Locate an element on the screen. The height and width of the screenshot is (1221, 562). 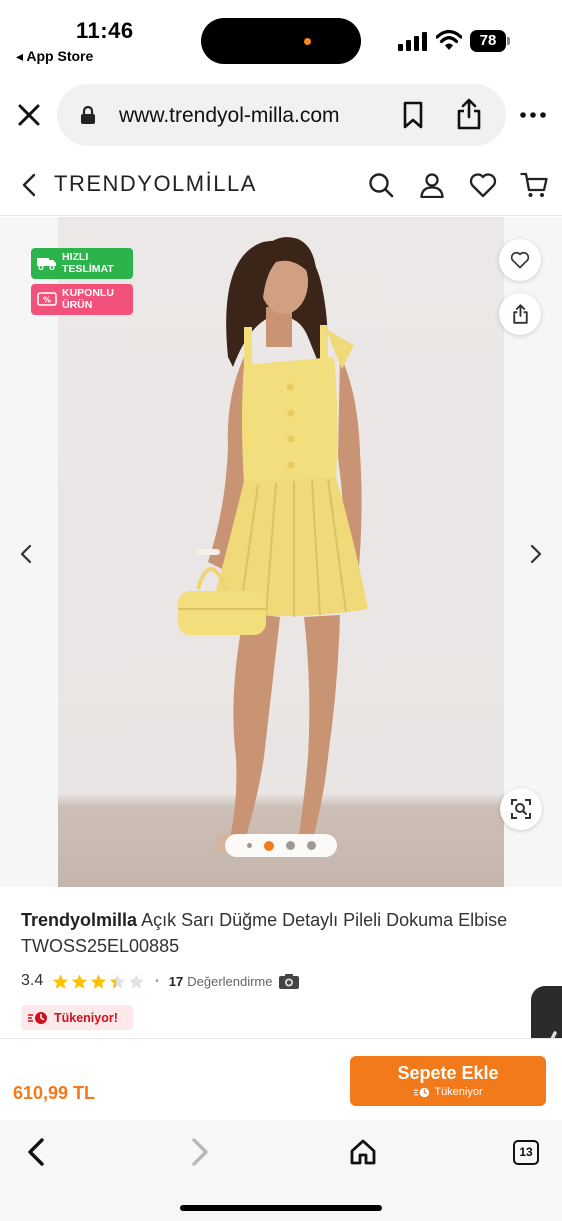
battery-level: 78 is located at coordinates (488, 41).